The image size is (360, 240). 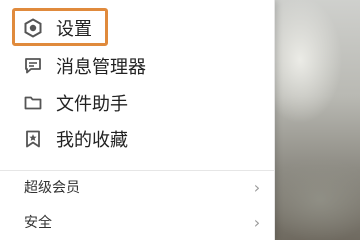 I want to click on menu-item-label: 我的收藏, so click(x=92, y=140).